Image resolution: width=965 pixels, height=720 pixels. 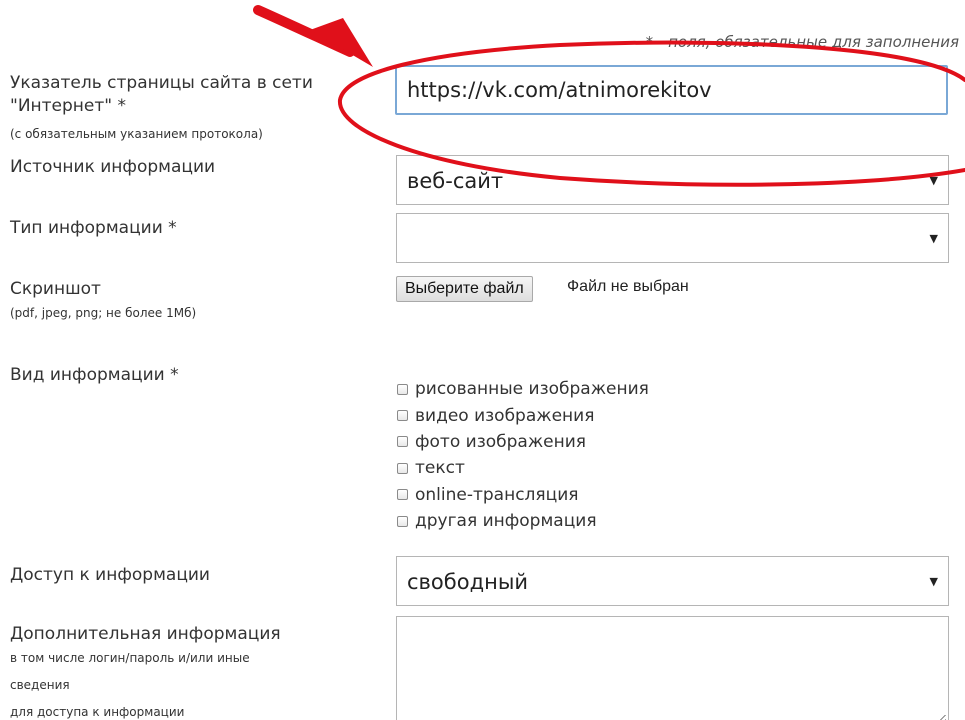 What do you see at coordinates (94, 375) in the screenshot?
I see `info-kind-label: Вид информации *` at bounding box center [94, 375].